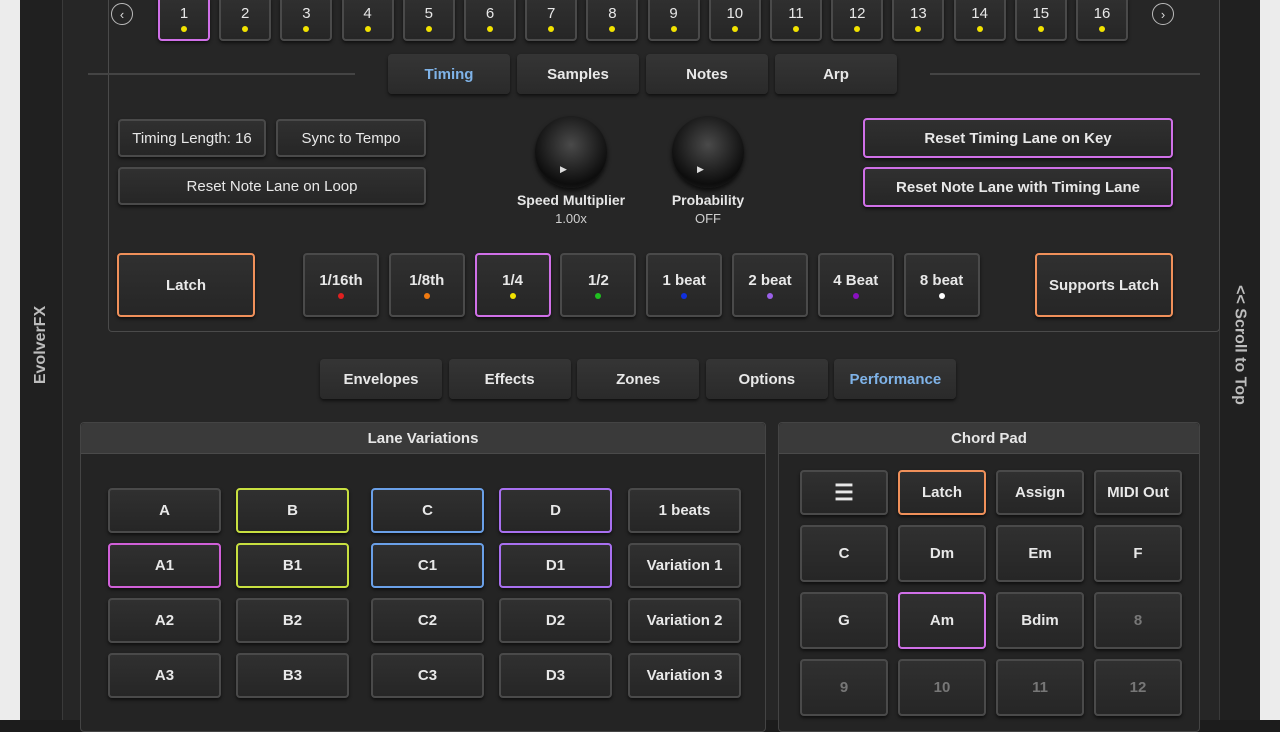 This screenshot has height=732, width=1280. Describe the element at coordinates (292, 675) in the screenshot. I see `variation-button-b3: B3` at that location.